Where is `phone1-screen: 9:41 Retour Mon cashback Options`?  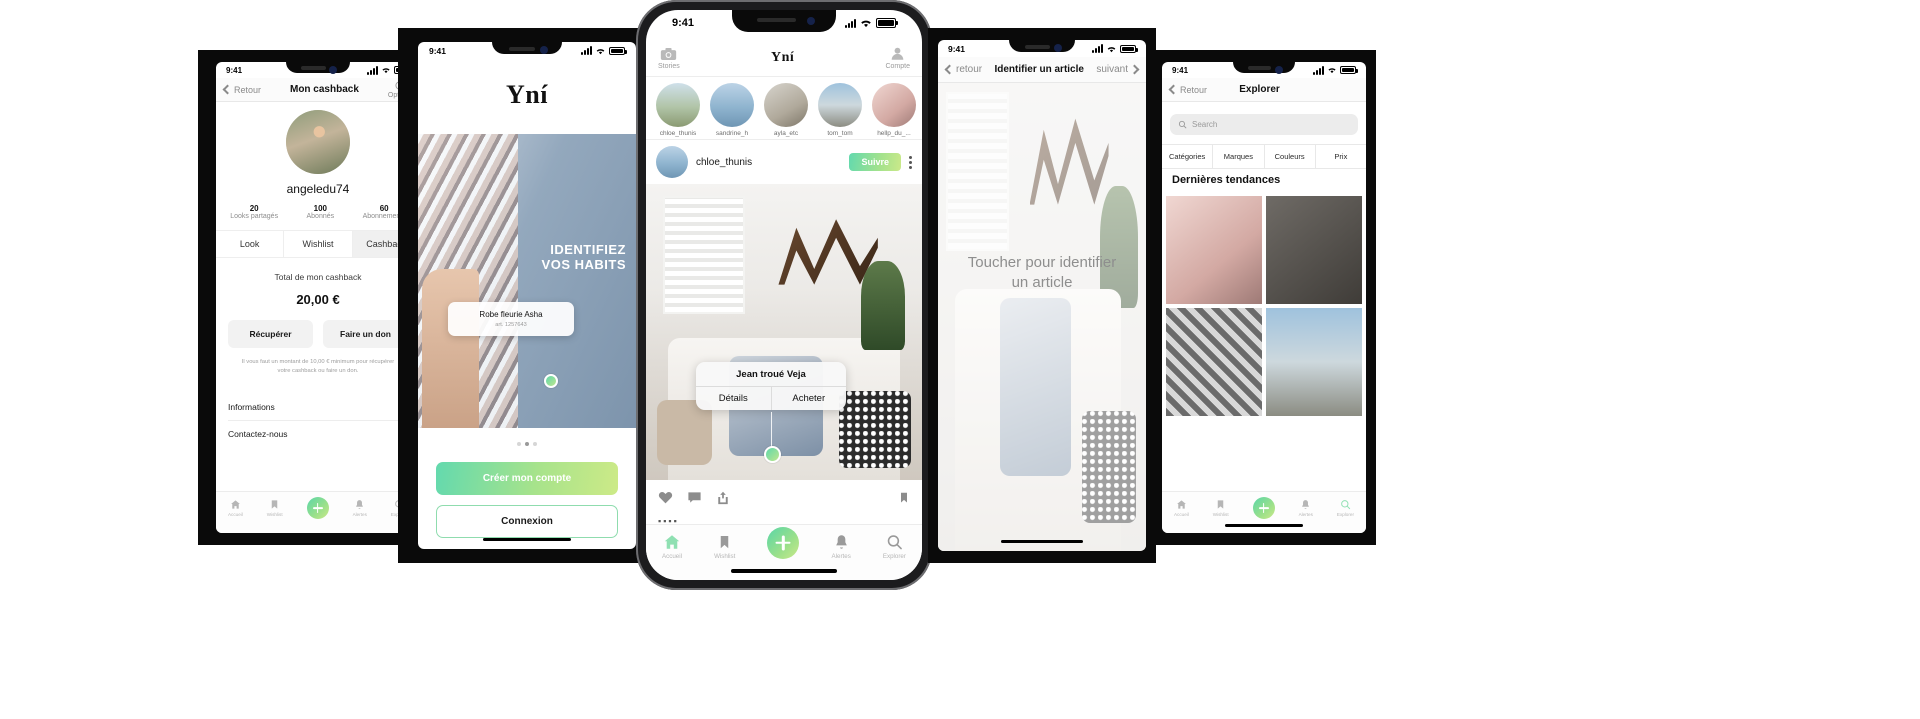 phone1-screen: 9:41 Retour Mon cashback Options is located at coordinates (318, 297).